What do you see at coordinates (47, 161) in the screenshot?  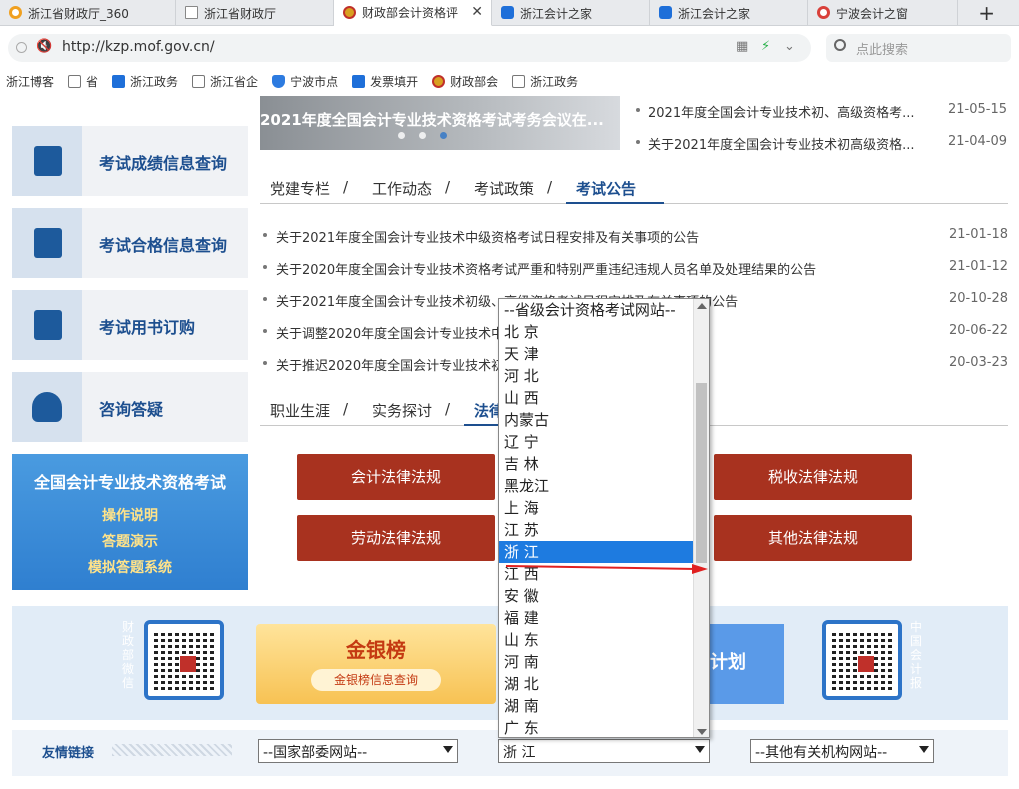 I see `printer-icon` at bounding box center [47, 161].